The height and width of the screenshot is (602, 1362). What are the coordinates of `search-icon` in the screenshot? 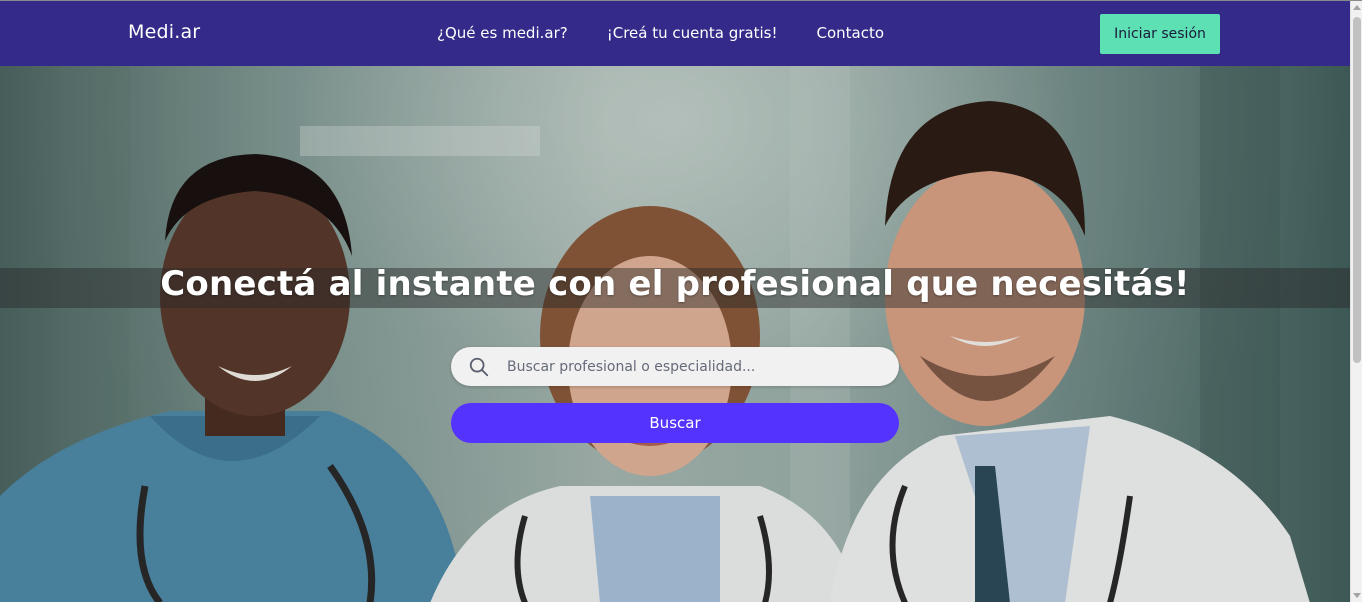 It's located at (479, 366).